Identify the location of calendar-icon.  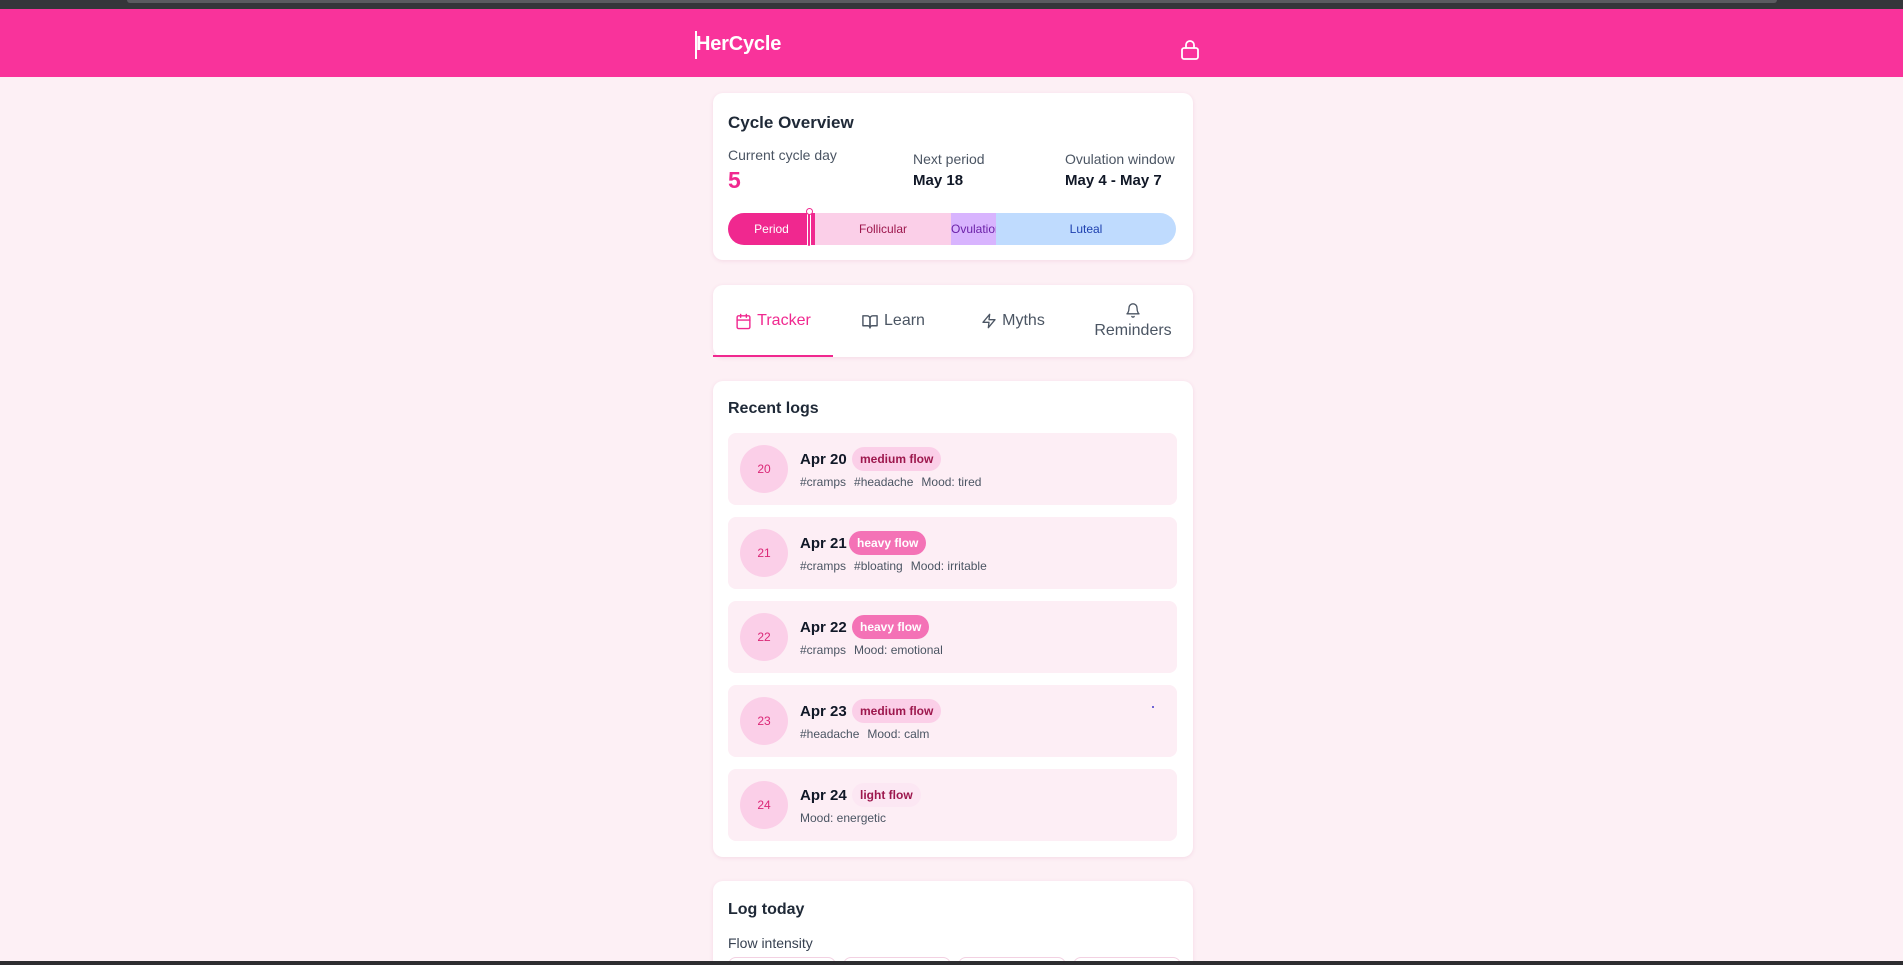
(743, 321).